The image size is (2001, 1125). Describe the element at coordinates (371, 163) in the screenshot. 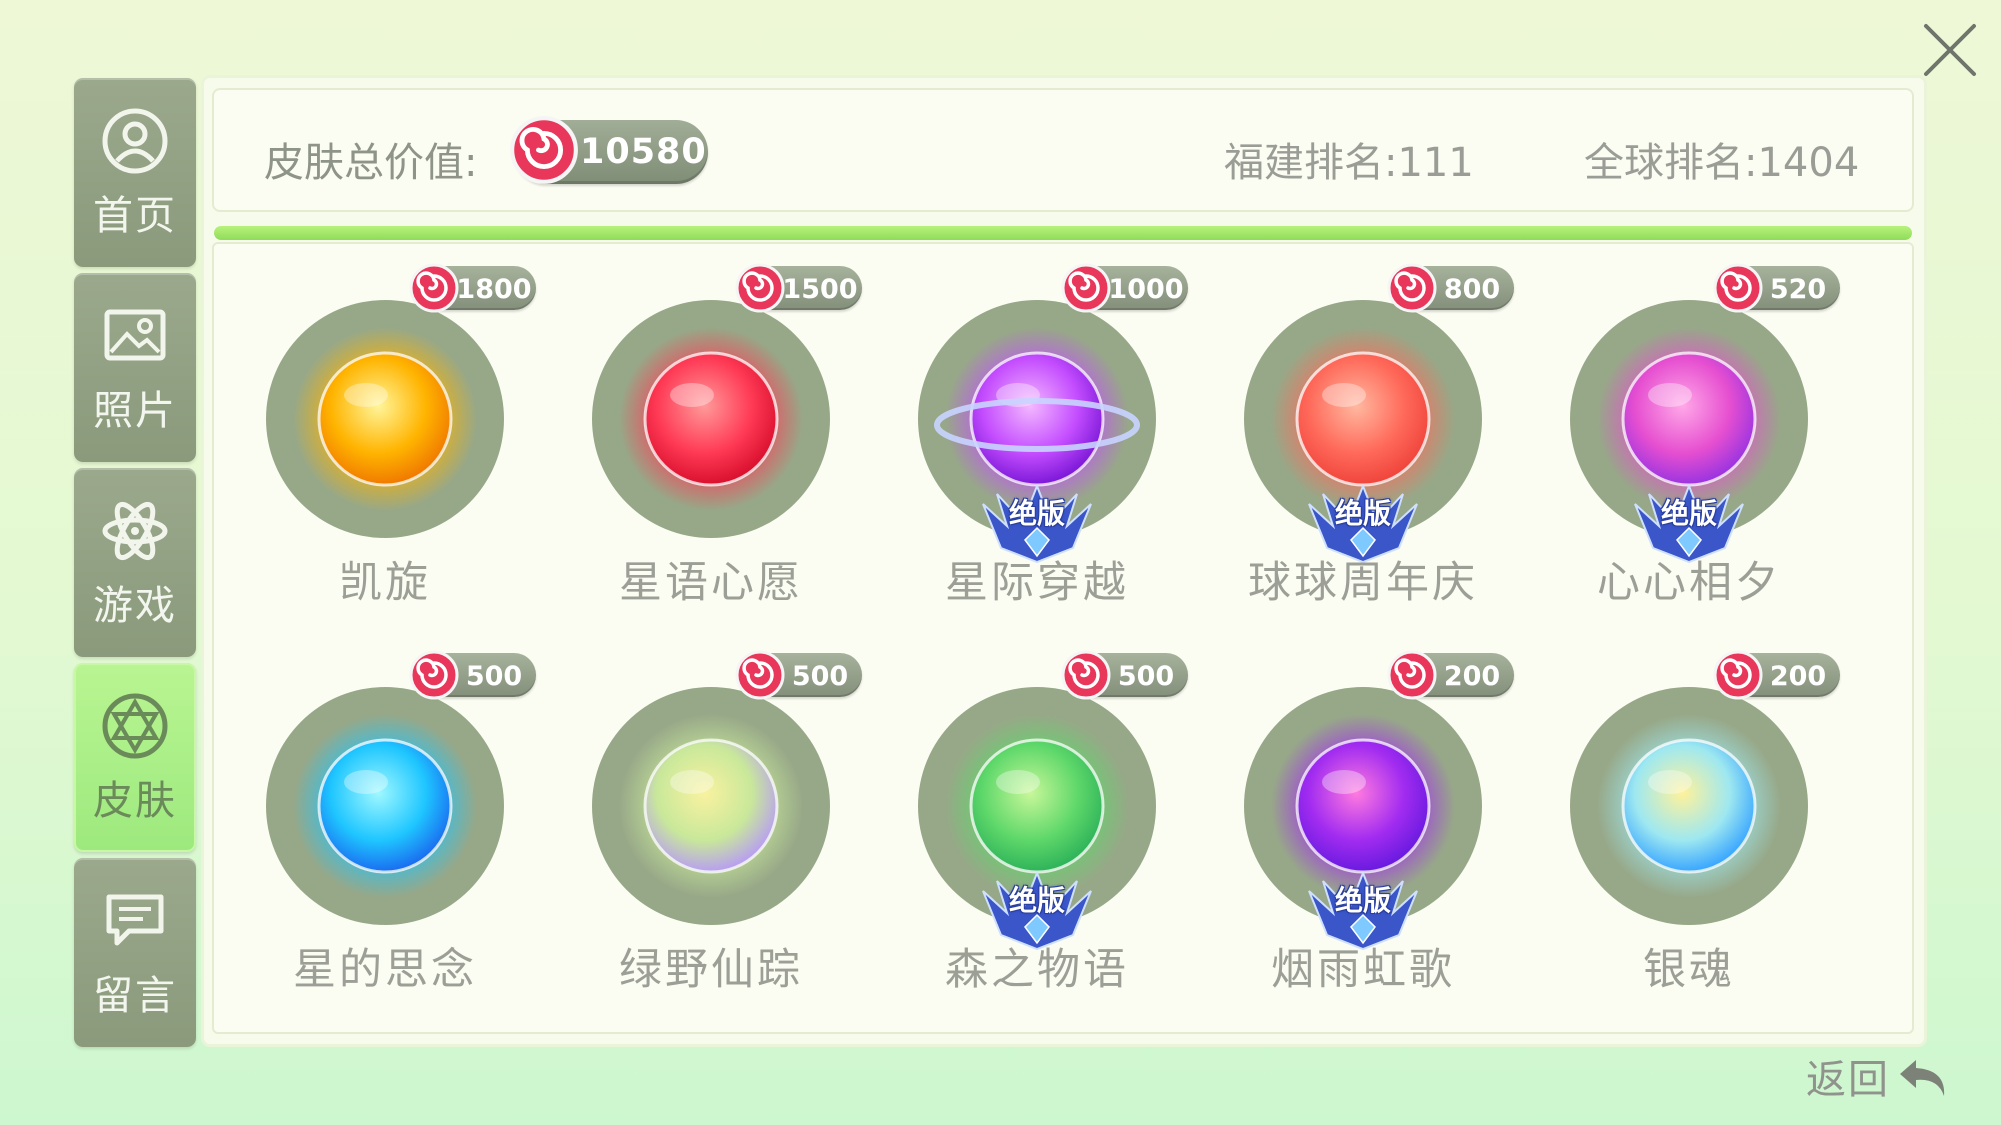

I see `total-value-label: 皮肤总价值:` at that location.